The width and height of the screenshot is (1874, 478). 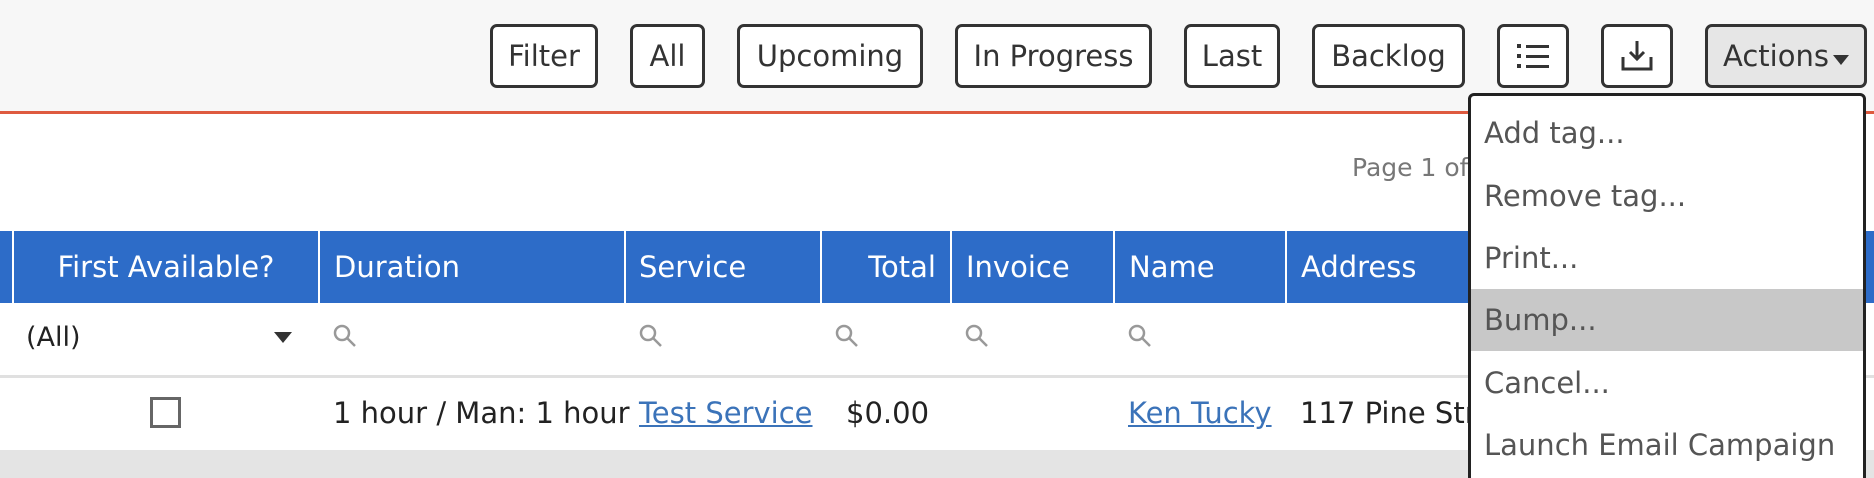 What do you see at coordinates (1667, 445) in the screenshot?
I see `menu-item-launch-email-campaign: Launch Email Campaign` at bounding box center [1667, 445].